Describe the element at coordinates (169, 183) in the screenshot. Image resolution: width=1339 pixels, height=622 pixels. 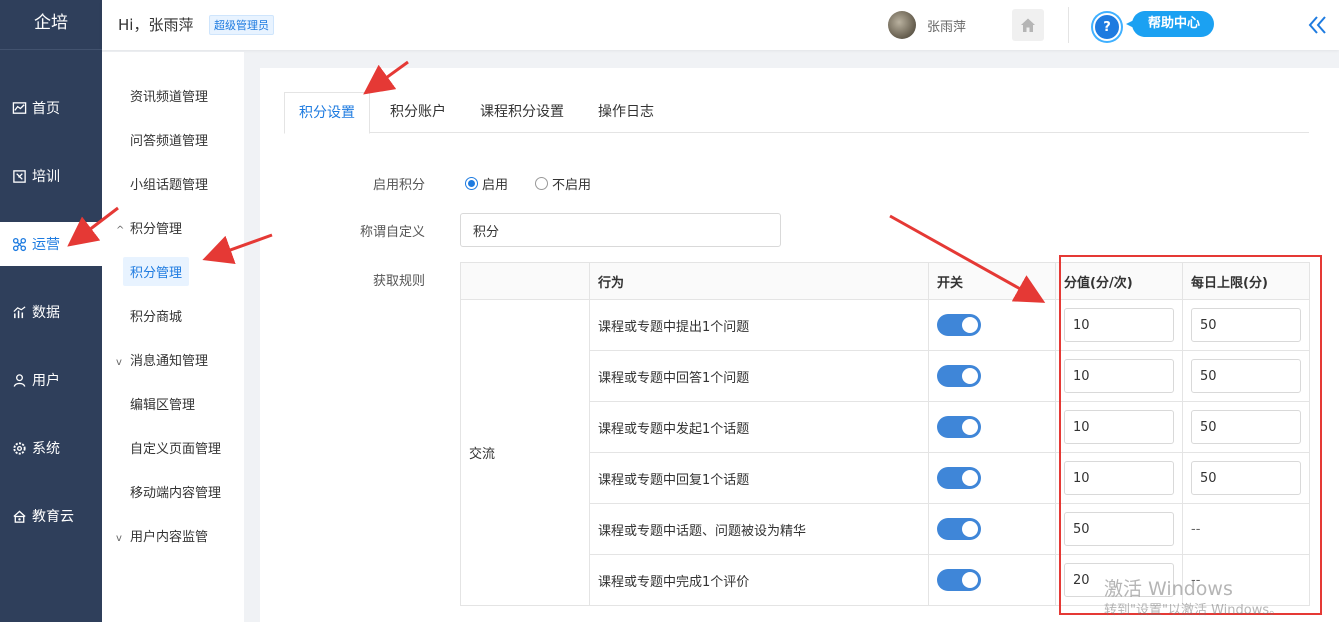
I see `subnav-item-group-topics: 小组话题管理` at that location.